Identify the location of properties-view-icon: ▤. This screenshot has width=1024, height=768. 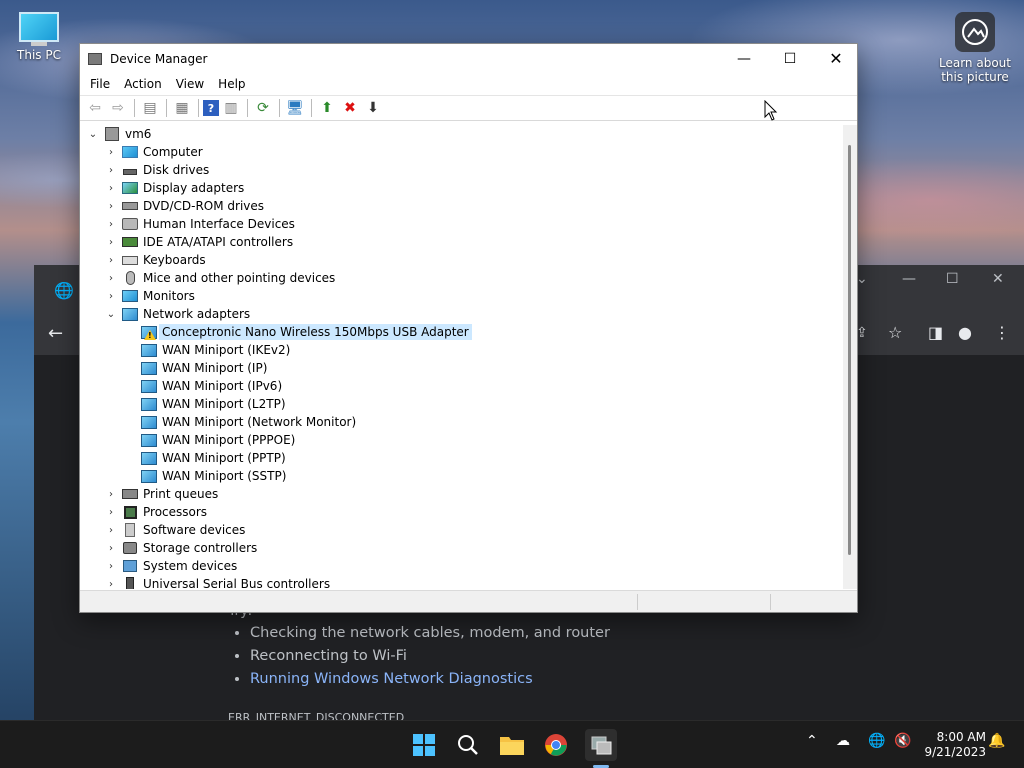
(150, 108).